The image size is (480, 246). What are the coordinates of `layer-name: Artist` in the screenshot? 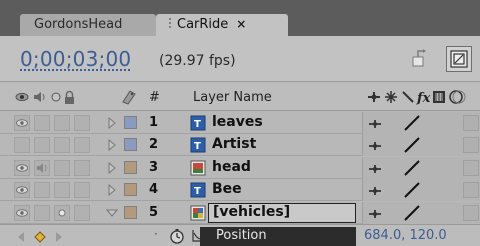 It's located at (234, 144).